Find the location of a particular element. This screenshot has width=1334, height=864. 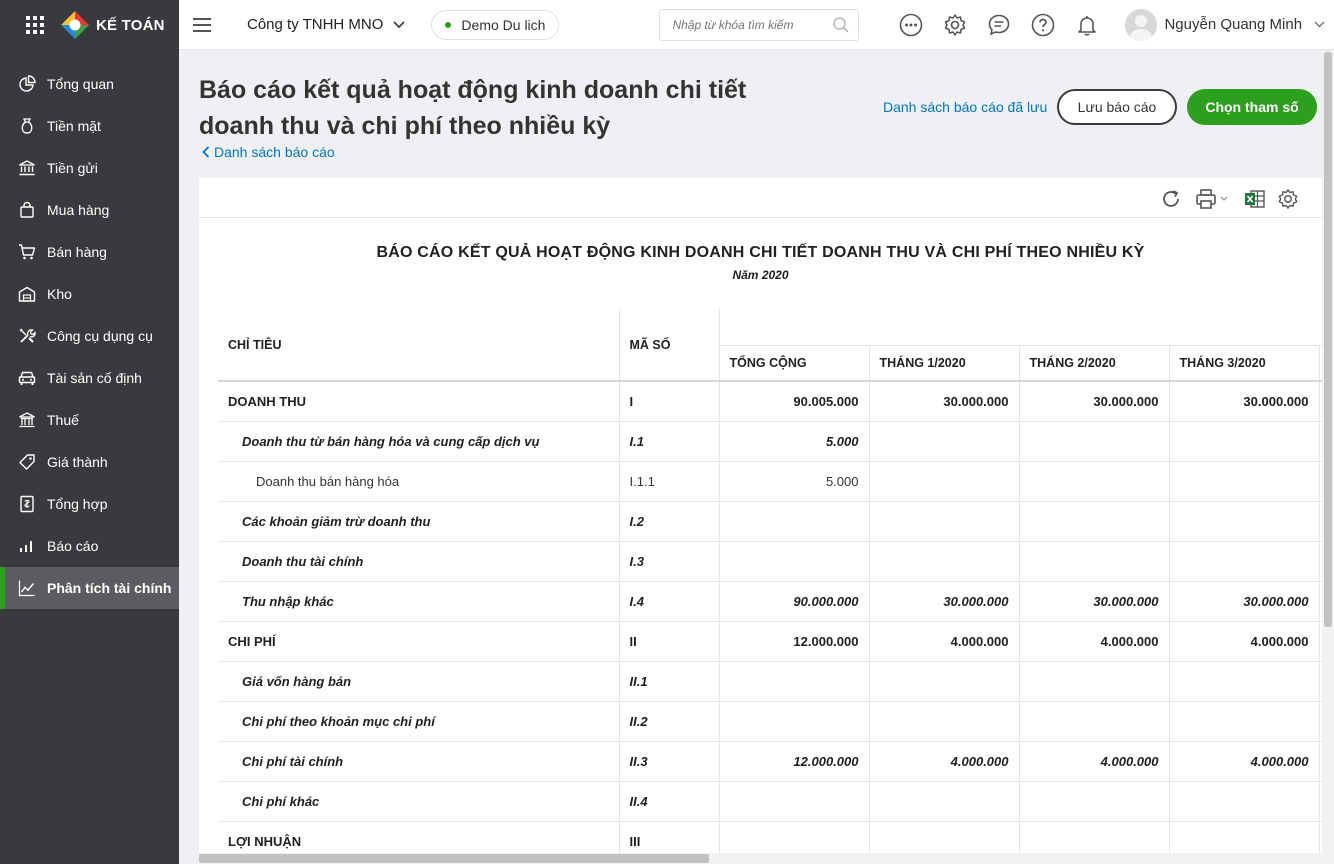

row-indicator-cell: CHI PHÍ is located at coordinates (419, 641).